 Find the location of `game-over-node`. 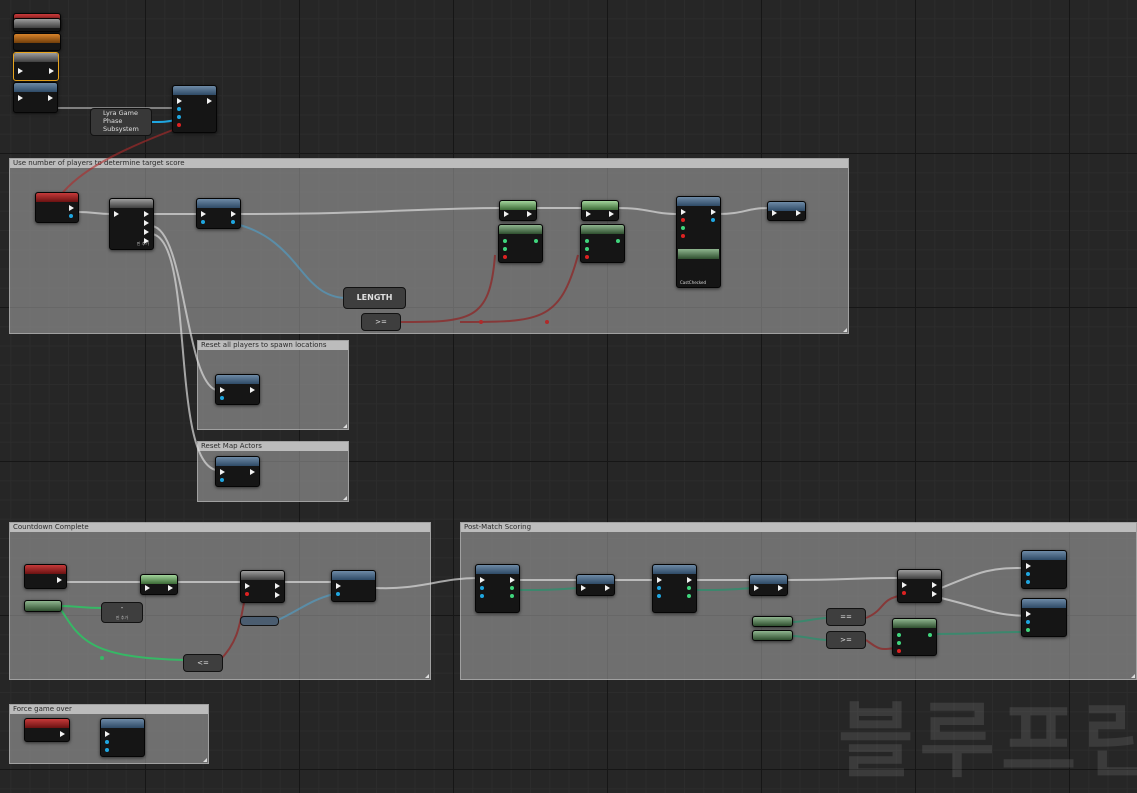

game-over-node is located at coordinates (1044, 569).